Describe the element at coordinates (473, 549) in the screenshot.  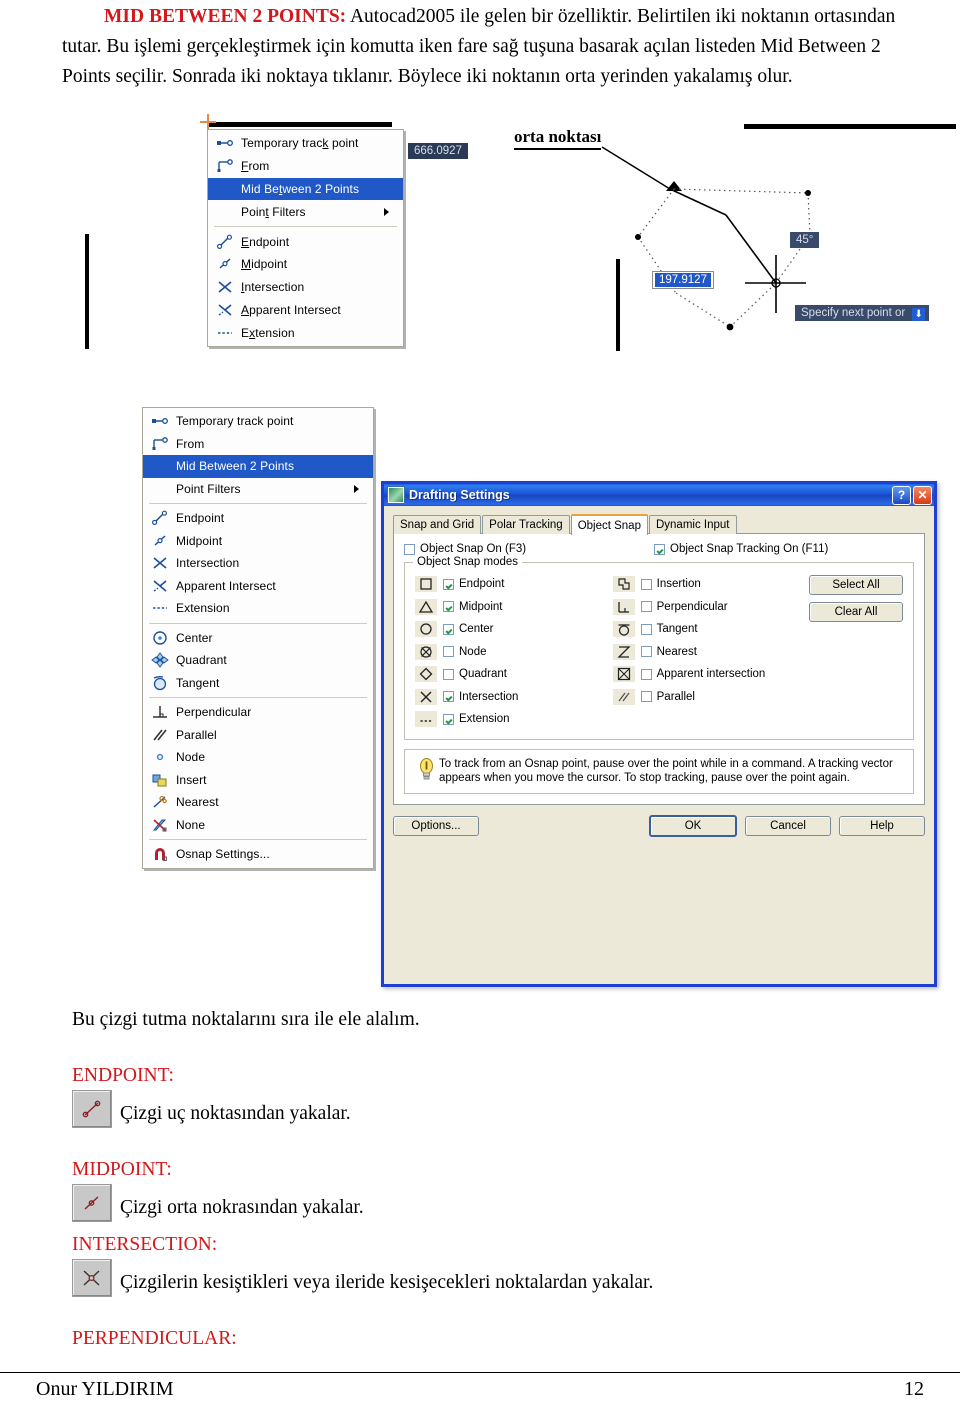
I see `object-snap-on-label: Object Snap On (F3)` at that location.